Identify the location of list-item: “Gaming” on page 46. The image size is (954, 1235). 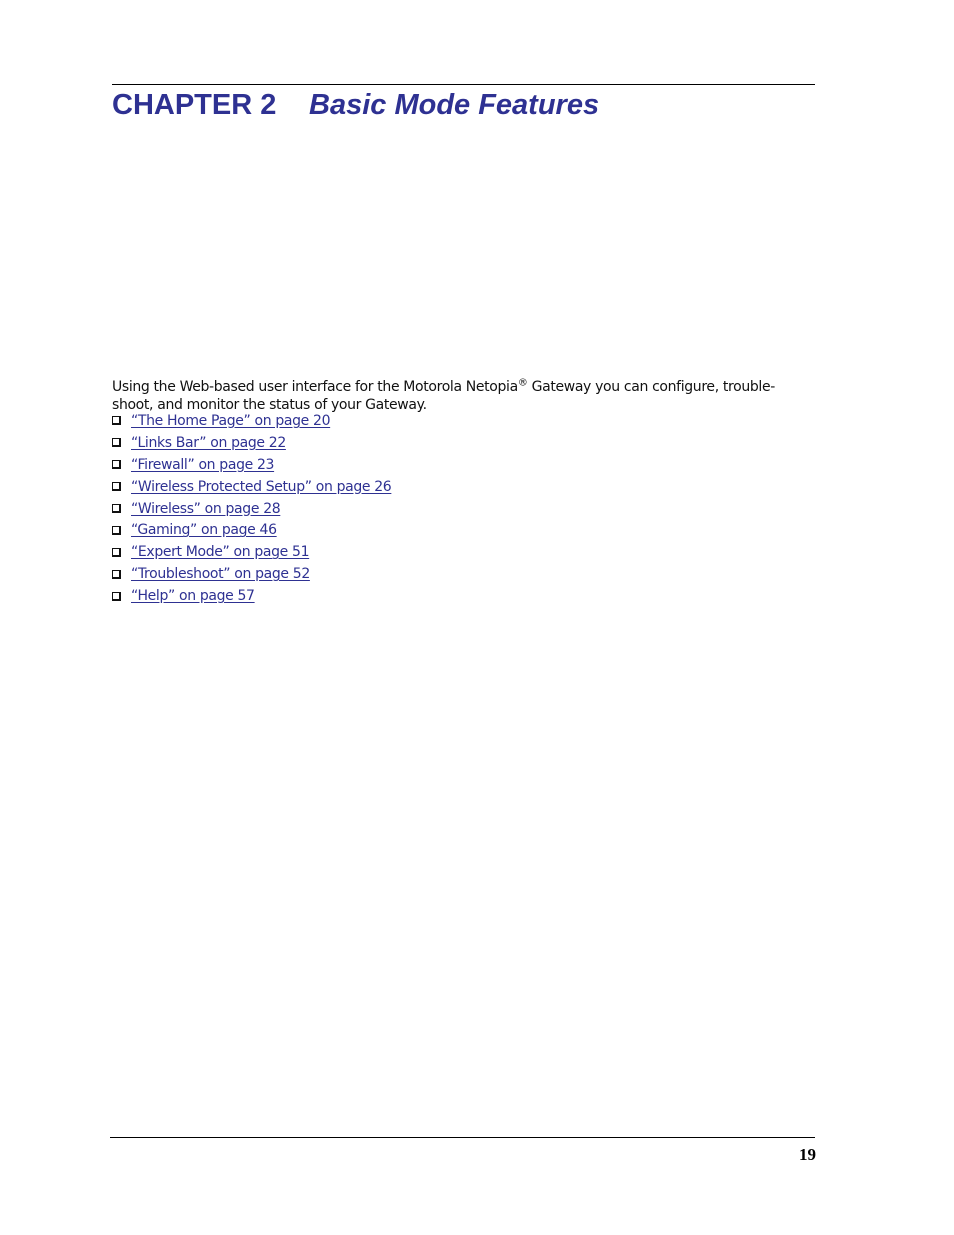
(251, 530).